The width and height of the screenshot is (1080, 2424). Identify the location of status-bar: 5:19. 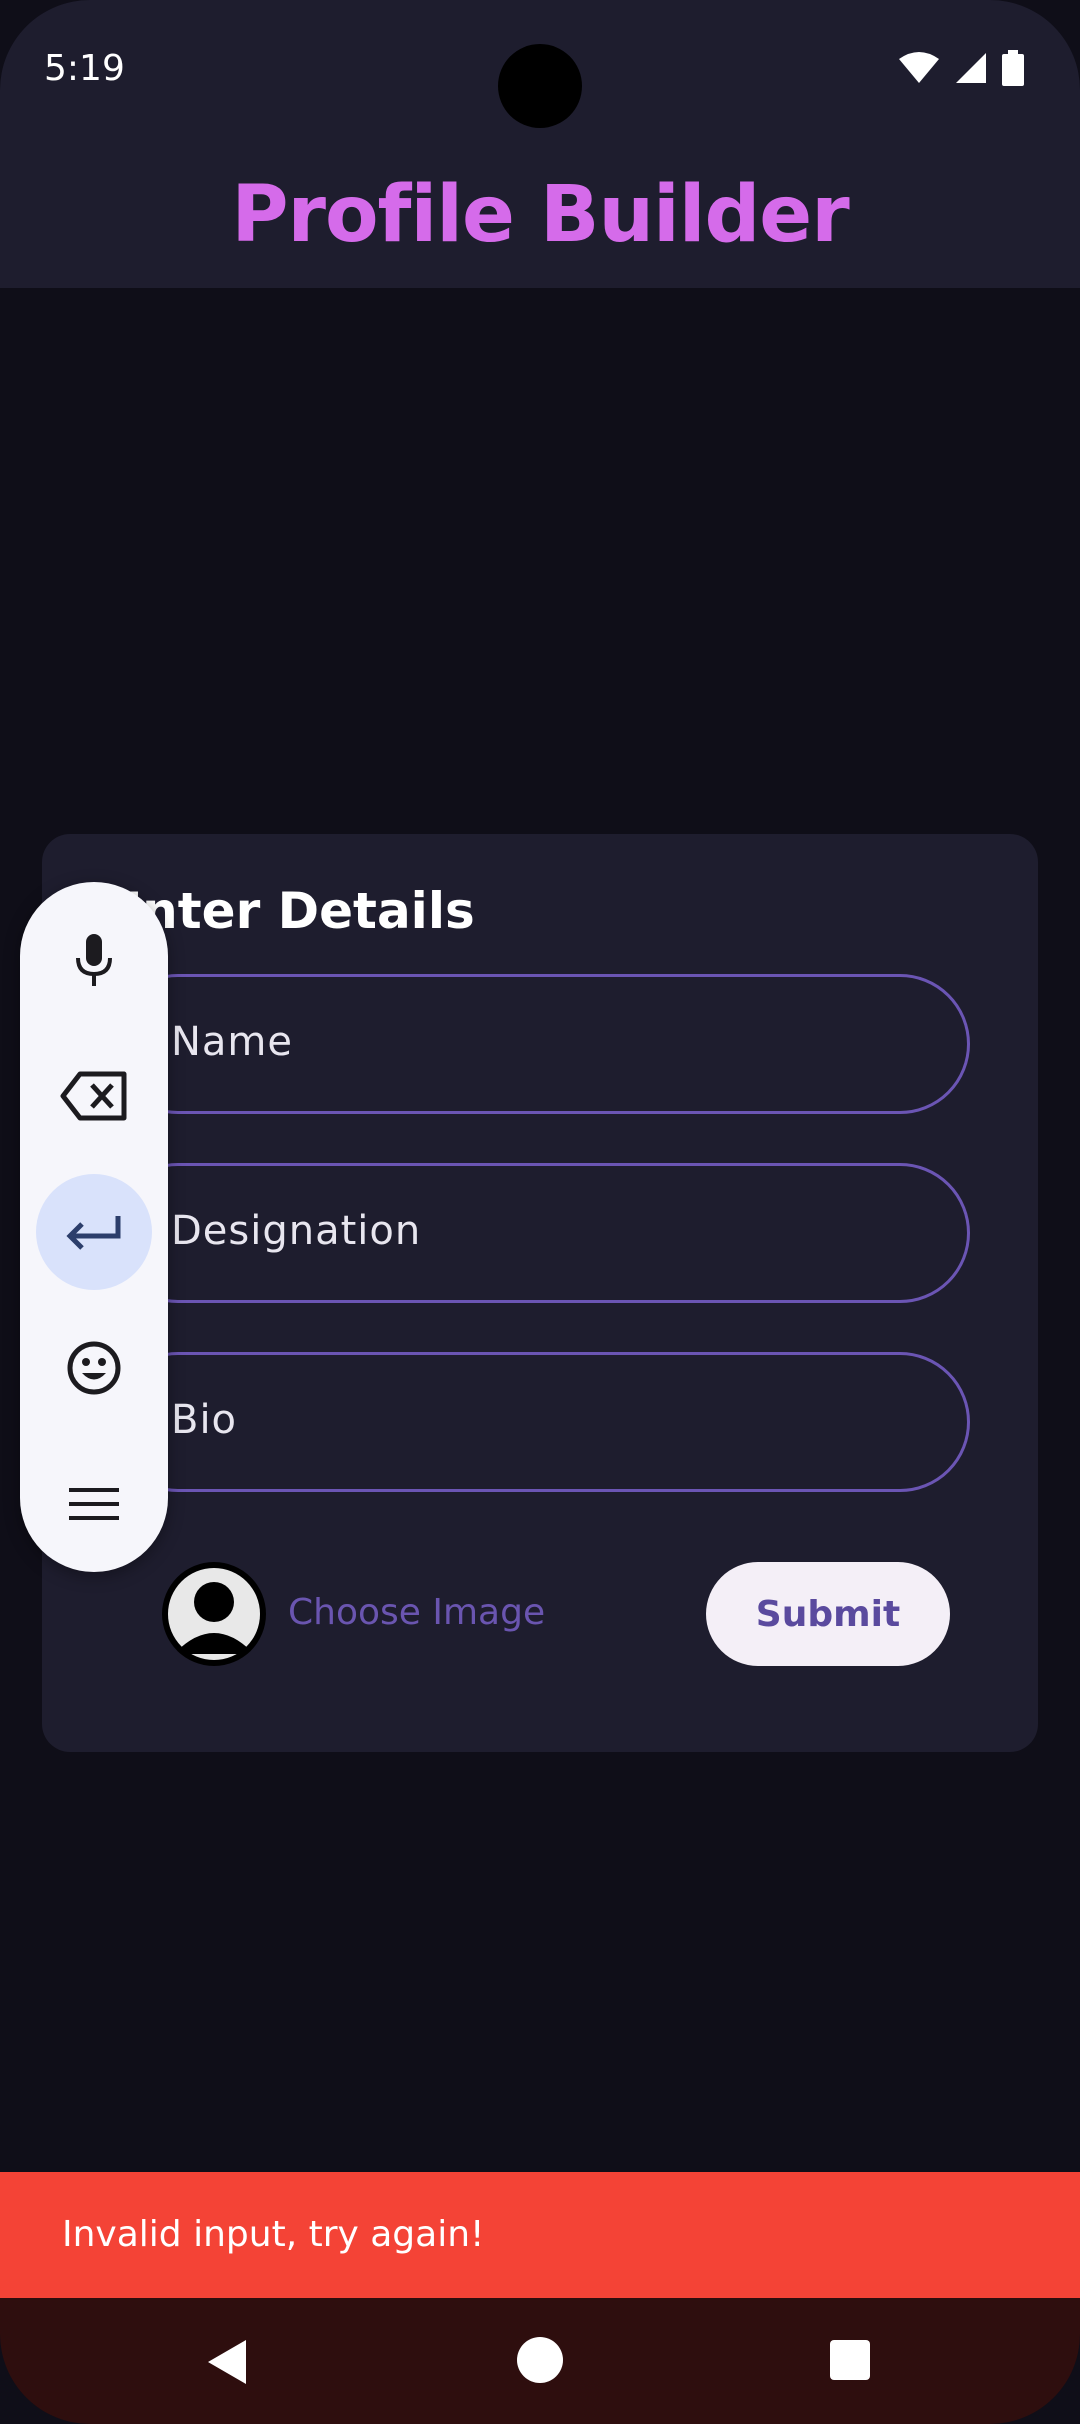
(540, 70).